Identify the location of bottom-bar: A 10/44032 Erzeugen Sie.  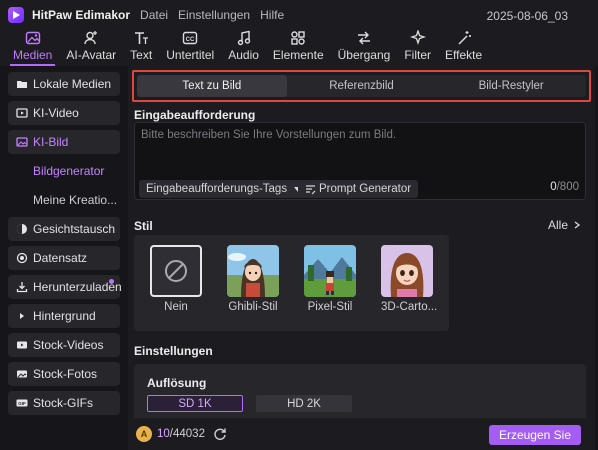
(361, 434).